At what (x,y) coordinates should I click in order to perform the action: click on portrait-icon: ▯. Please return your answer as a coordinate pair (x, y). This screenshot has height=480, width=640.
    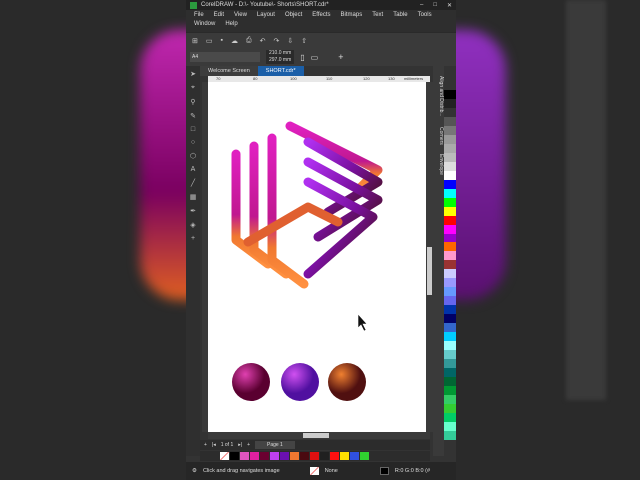
    Looking at the image, I should click on (302, 57).